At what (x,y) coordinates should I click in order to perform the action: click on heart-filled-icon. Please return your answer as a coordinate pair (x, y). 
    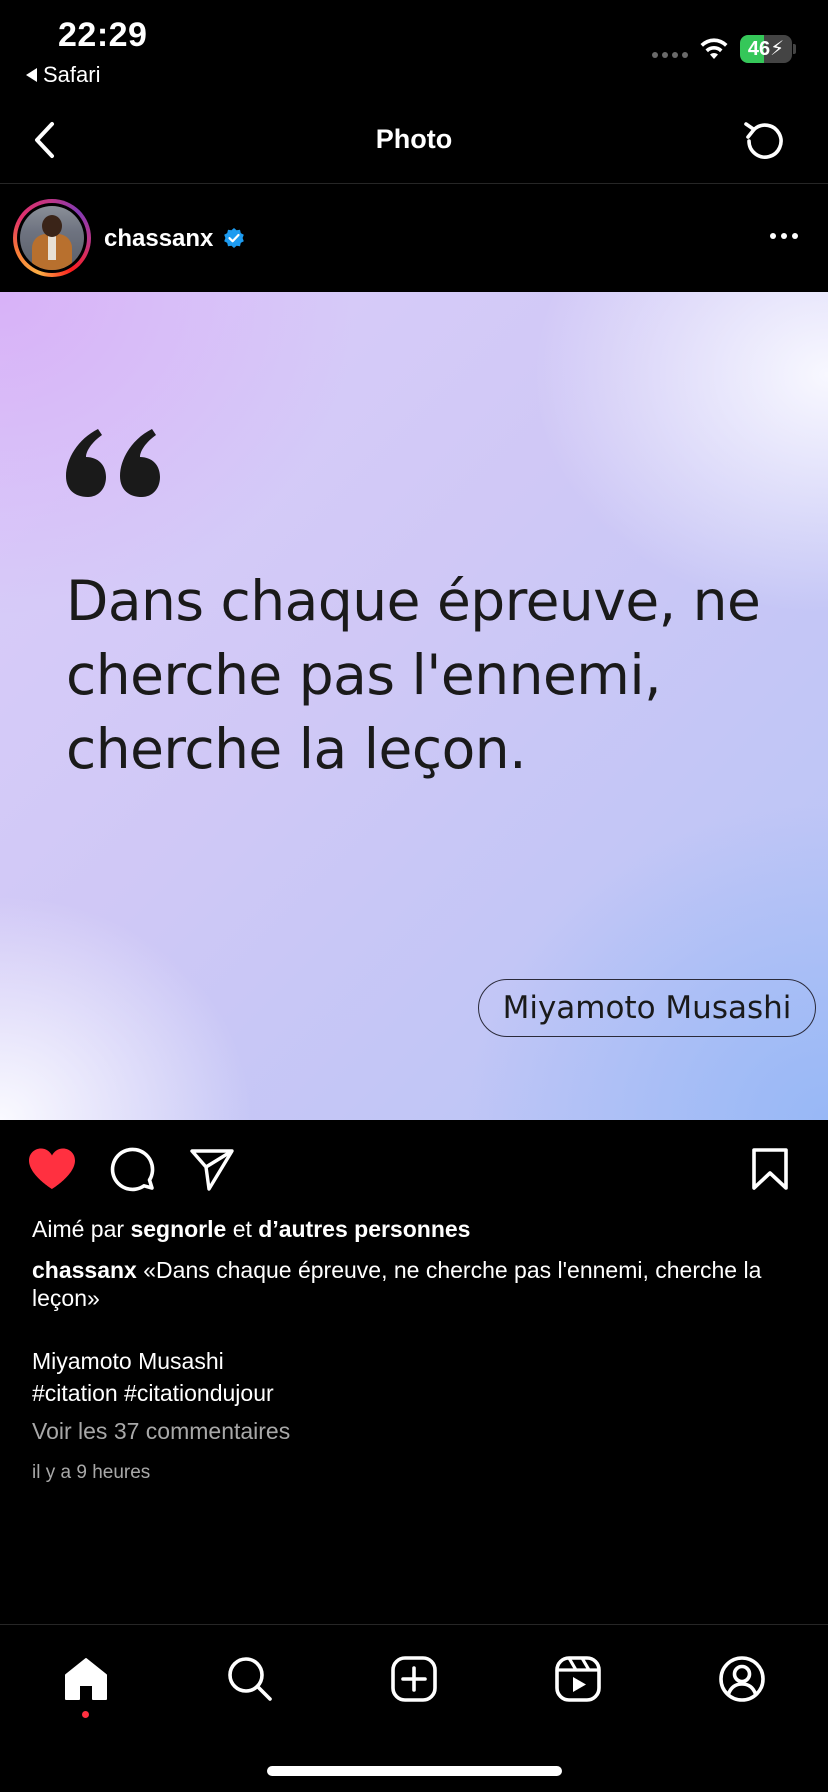
    Looking at the image, I should click on (52, 1168).